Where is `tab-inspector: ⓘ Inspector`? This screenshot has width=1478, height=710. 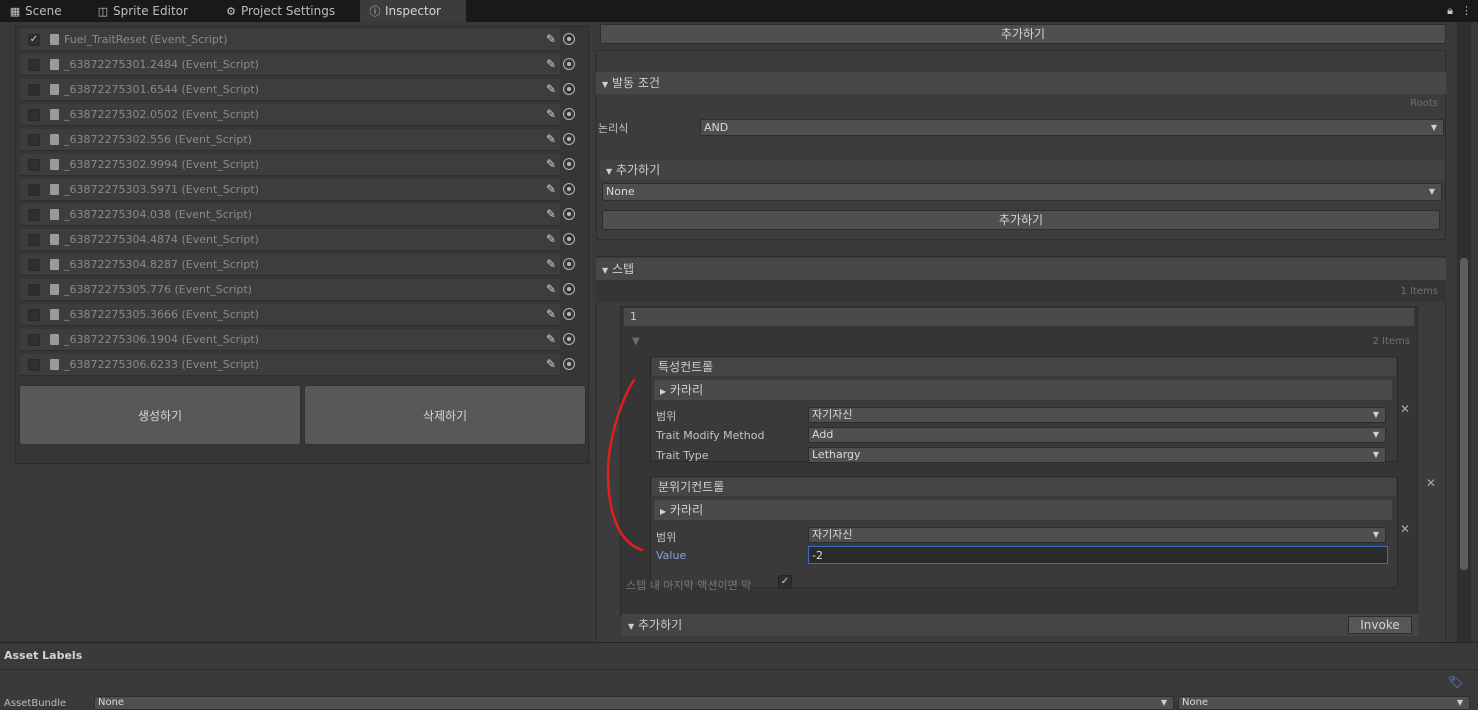
tab-inspector: ⓘ Inspector is located at coordinates (413, 11).